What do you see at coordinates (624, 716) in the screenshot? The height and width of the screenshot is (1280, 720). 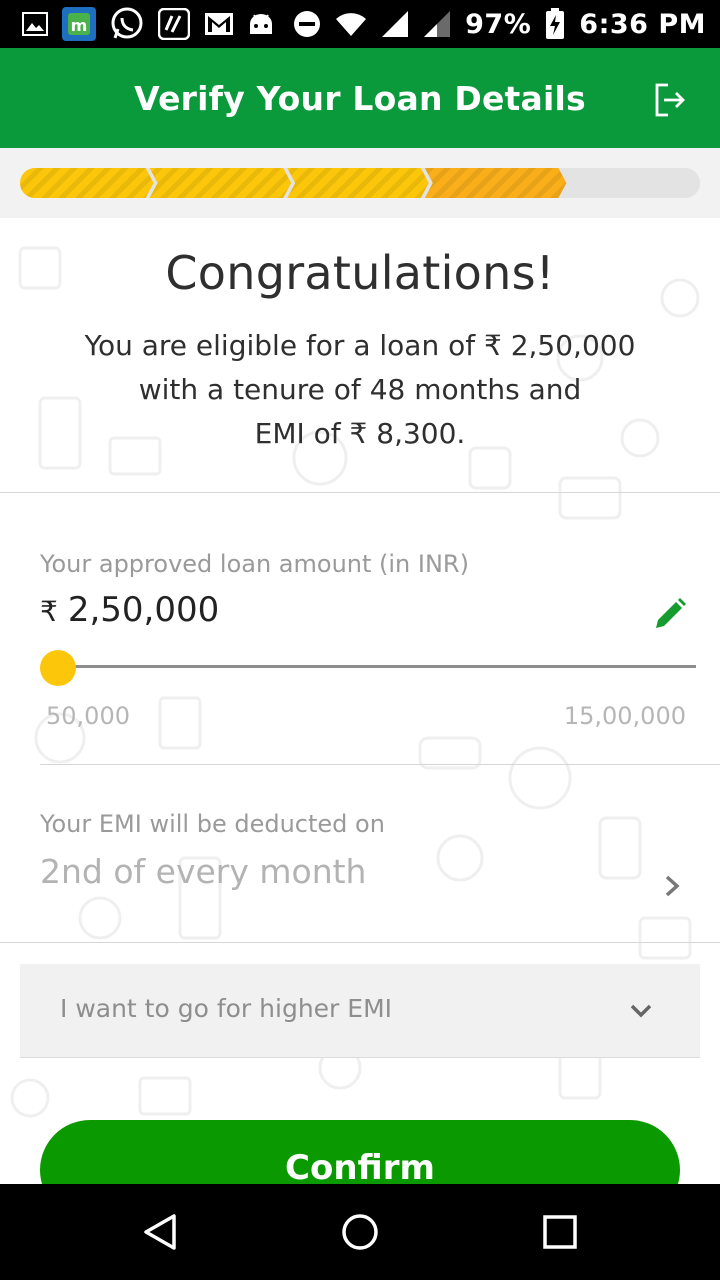 I see `slider-max-label: 15,00,000` at bounding box center [624, 716].